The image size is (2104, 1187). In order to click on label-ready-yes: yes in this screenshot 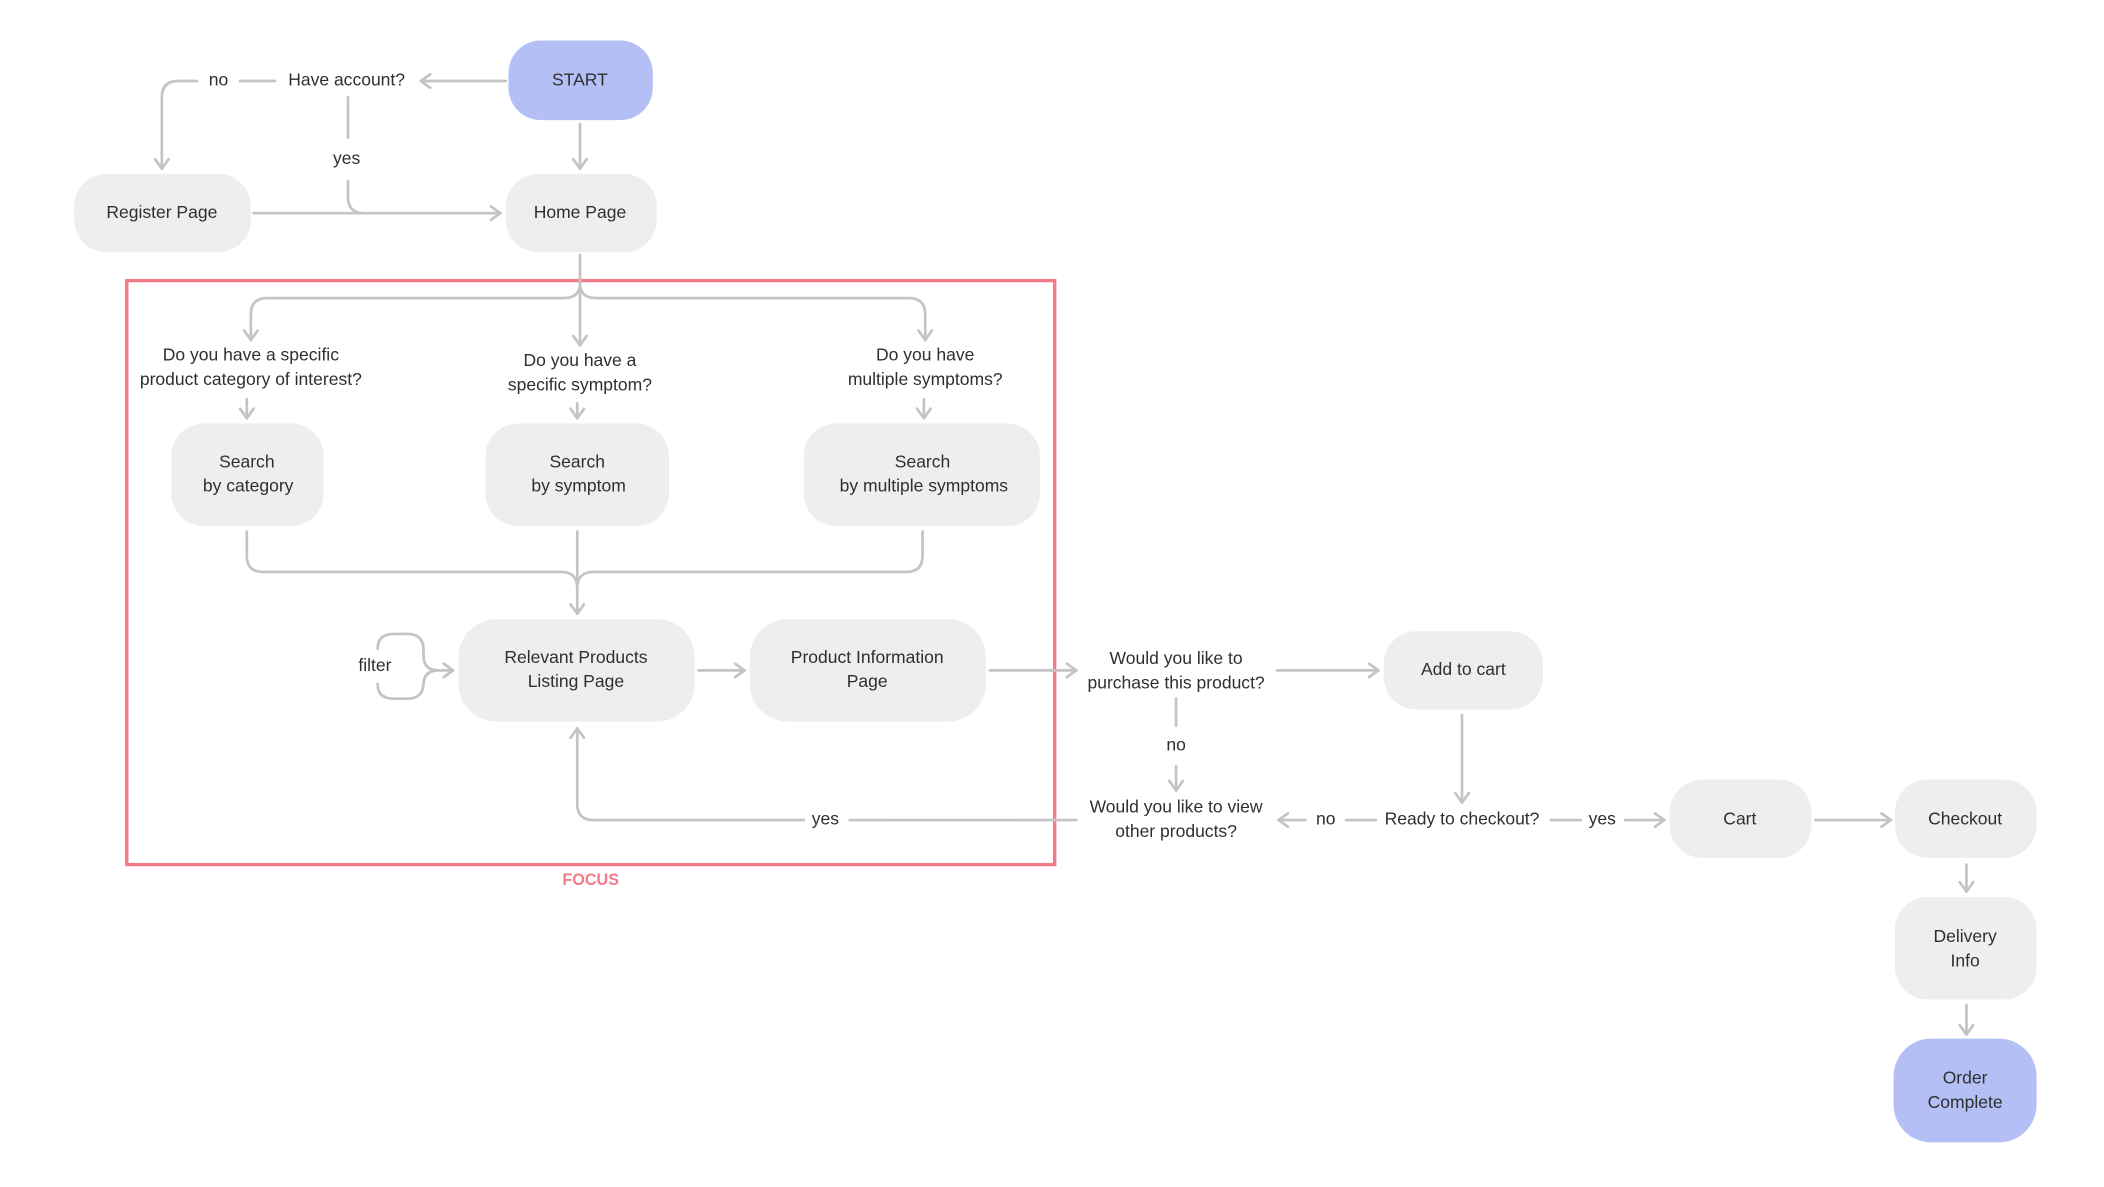, I will do `click(1602, 819)`.